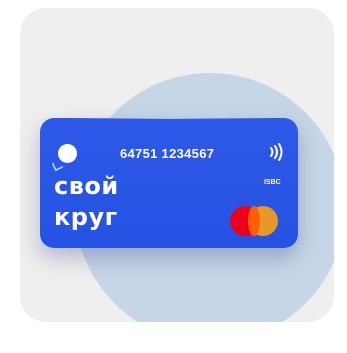 This screenshot has height=353, width=347. I want to click on mastercard-logo-icon, so click(255, 221).